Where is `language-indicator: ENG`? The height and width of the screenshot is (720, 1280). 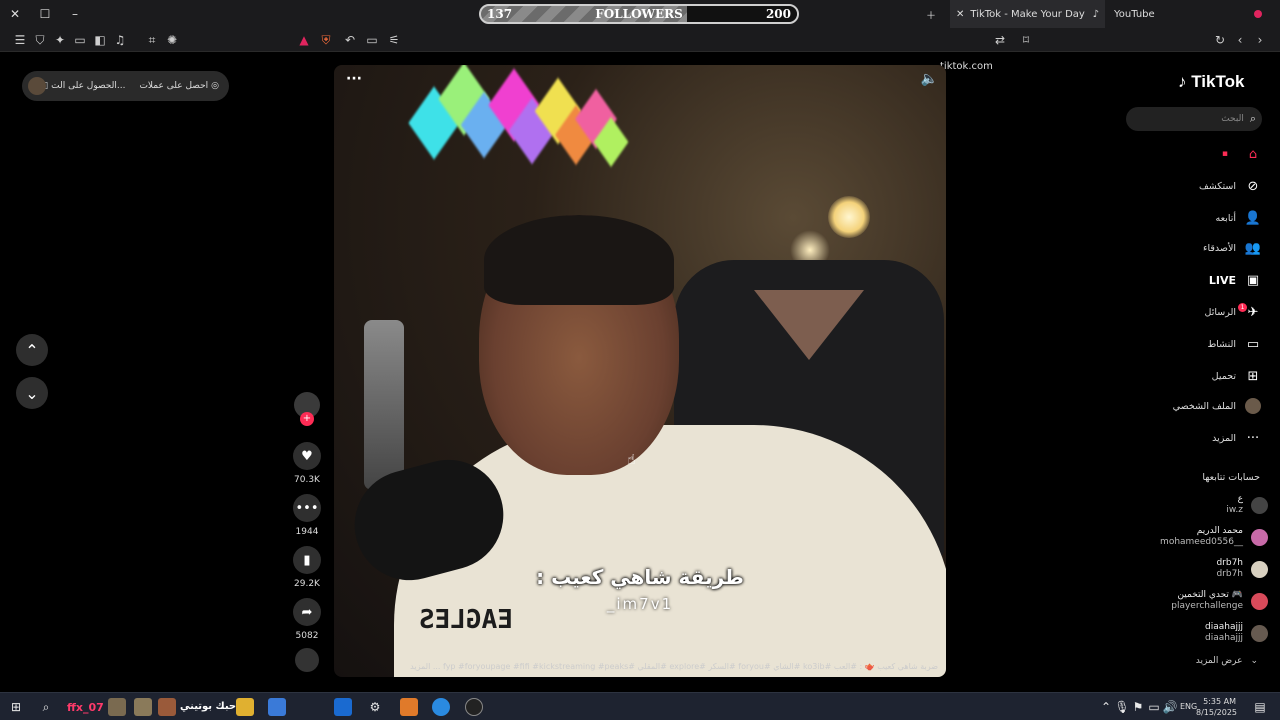 language-indicator: ENG is located at coordinates (1188, 706).